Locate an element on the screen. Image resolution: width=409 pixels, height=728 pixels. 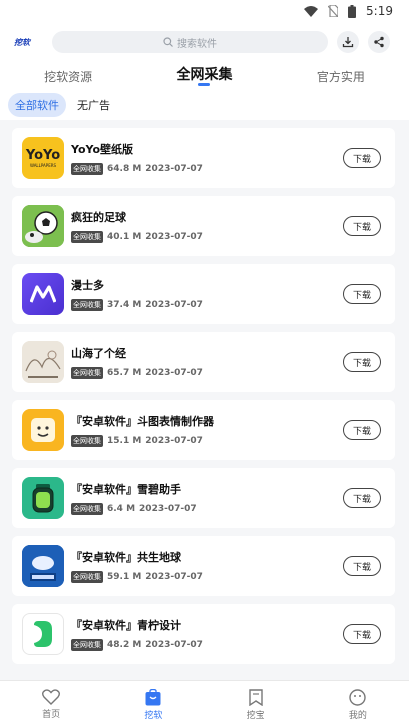
app-card: 『安卓软件』共生地球 全网收集 59.1 M 2023-07-07 下载 is located at coordinates (203, 566).